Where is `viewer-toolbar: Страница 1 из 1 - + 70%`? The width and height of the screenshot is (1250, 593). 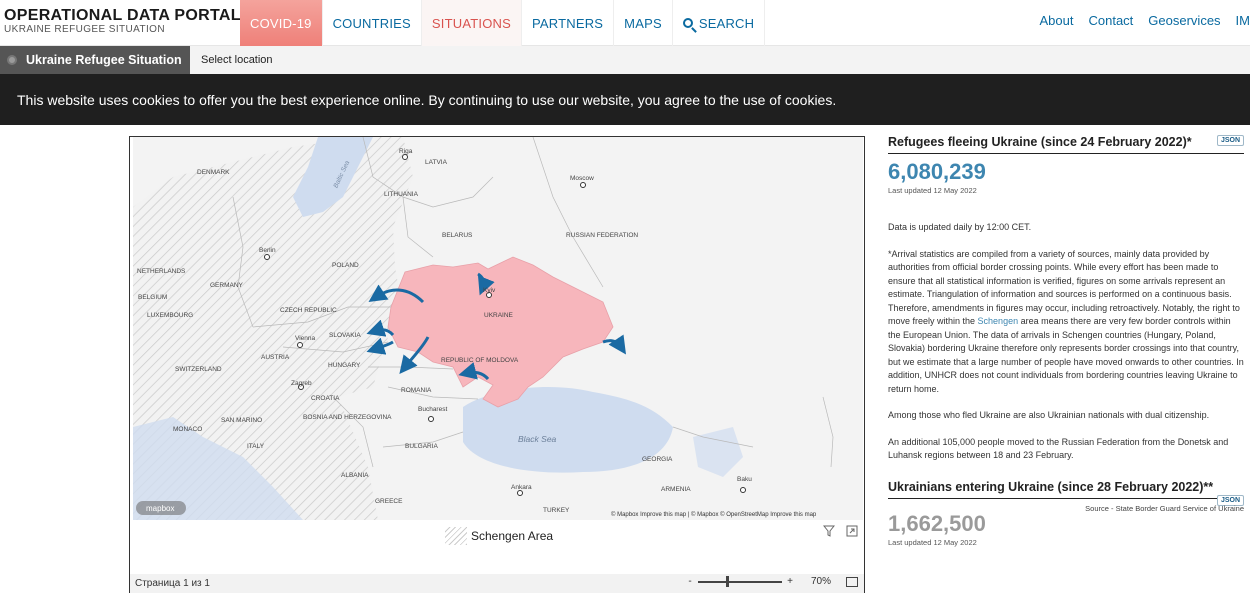
viewer-toolbar: Страница 1 из 1 - + 70% is located at coordinates (497, 583).